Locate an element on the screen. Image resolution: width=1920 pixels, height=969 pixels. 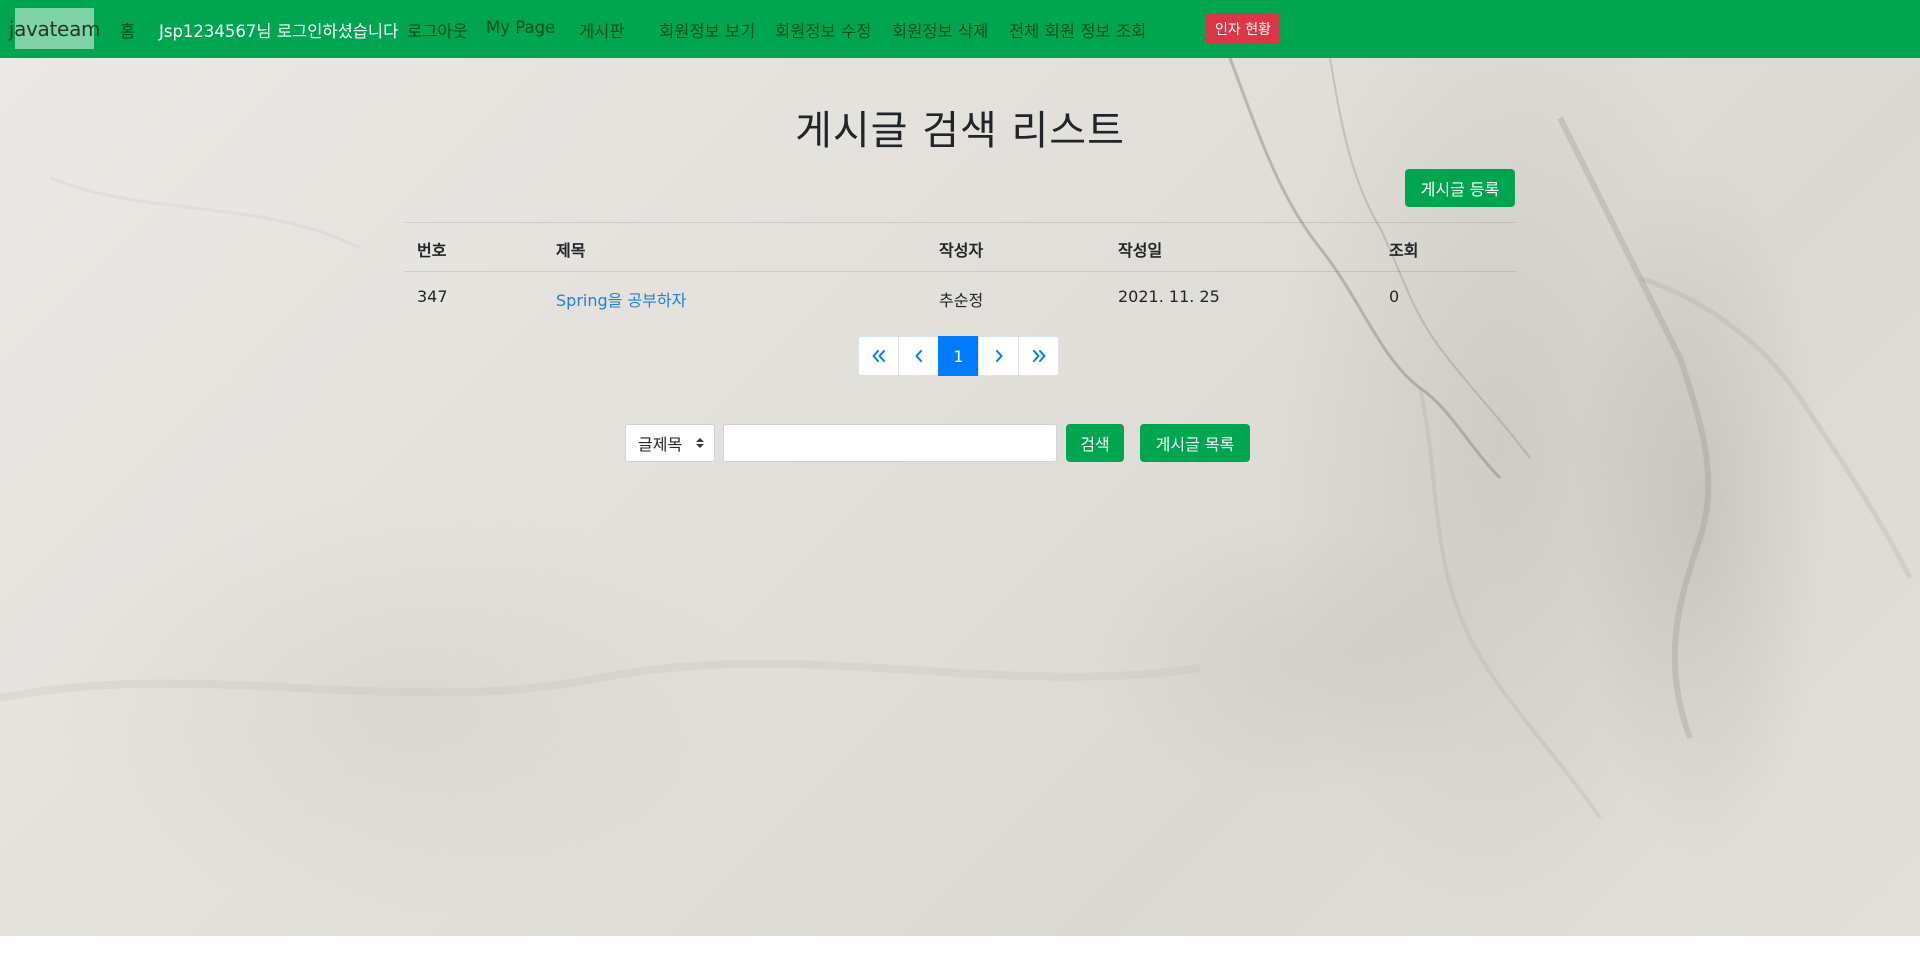
nav-member-delete: 회원정보 삭제 is located at coordinates (940, 30).